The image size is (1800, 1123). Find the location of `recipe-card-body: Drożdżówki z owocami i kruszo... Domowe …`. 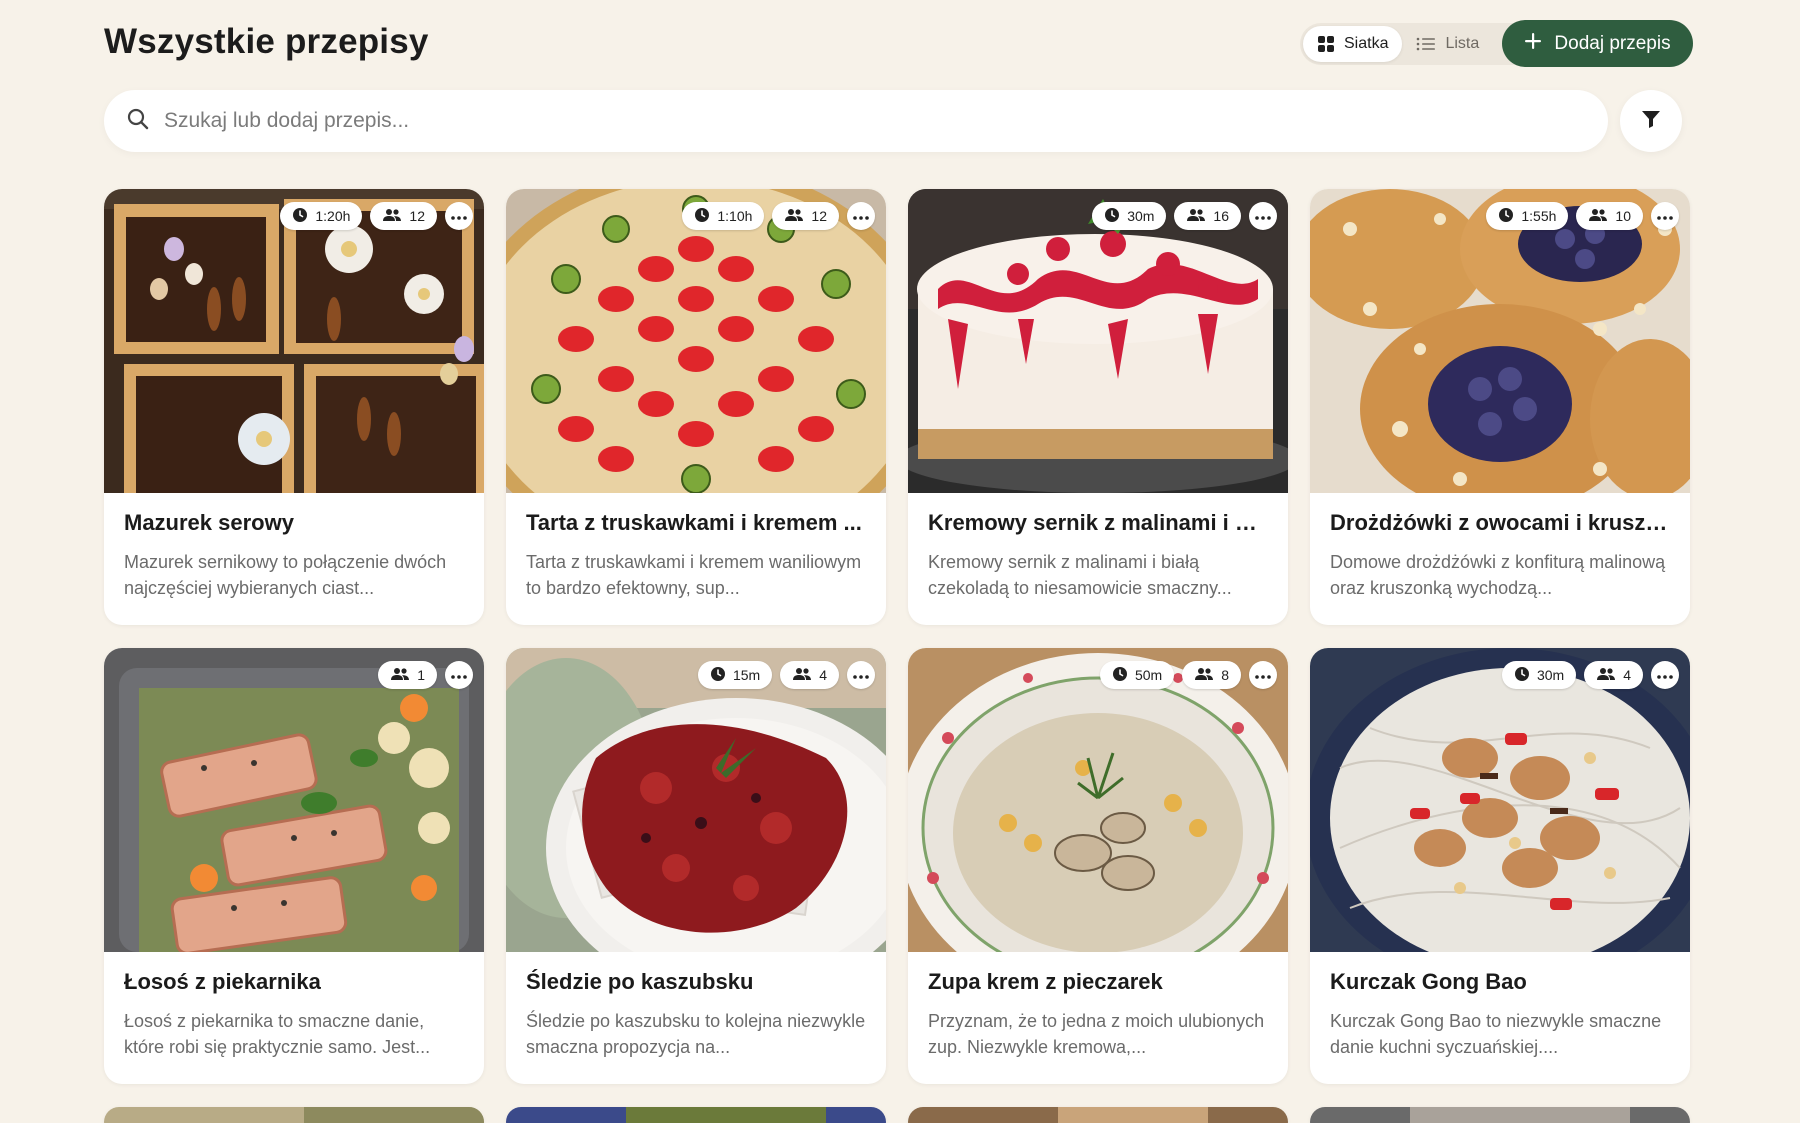

recipe-card-body: Drożdżówki z owocami i kruszo... Domowe … is located at coordinates (1500, 547).